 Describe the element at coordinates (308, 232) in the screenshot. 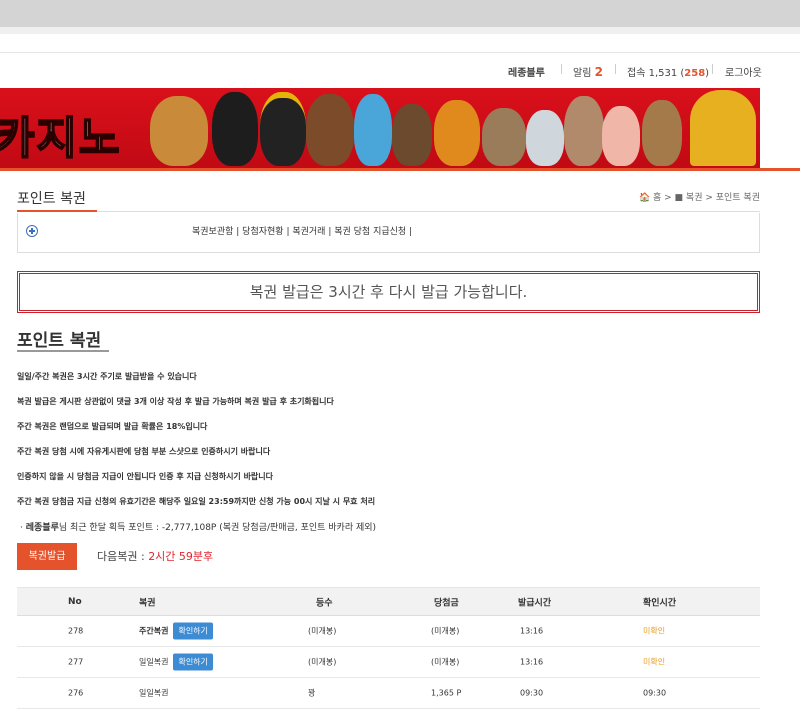

I see `menu-link-trade: 복권거래` at that location.